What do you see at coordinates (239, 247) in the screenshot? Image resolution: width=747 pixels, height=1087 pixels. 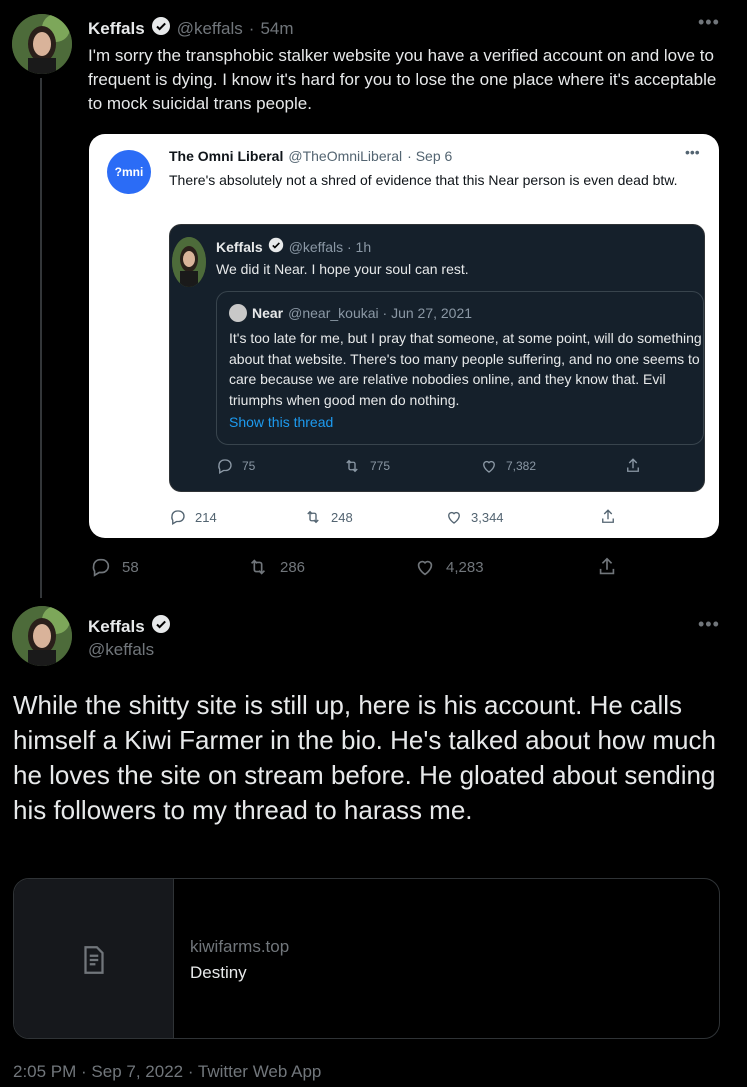 I see `nested-author-name: Keffals` at bounding box center [239, 247].